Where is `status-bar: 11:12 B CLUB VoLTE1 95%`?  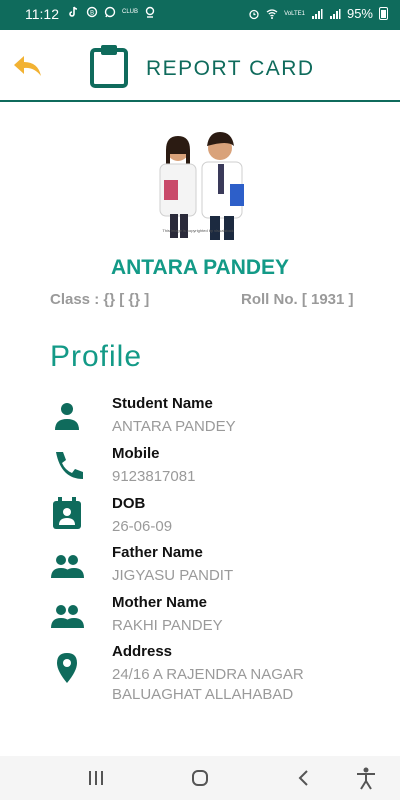 status-bar: 11:12 B CLUB VoLTE1 95% is located at coordinates (200, 15).